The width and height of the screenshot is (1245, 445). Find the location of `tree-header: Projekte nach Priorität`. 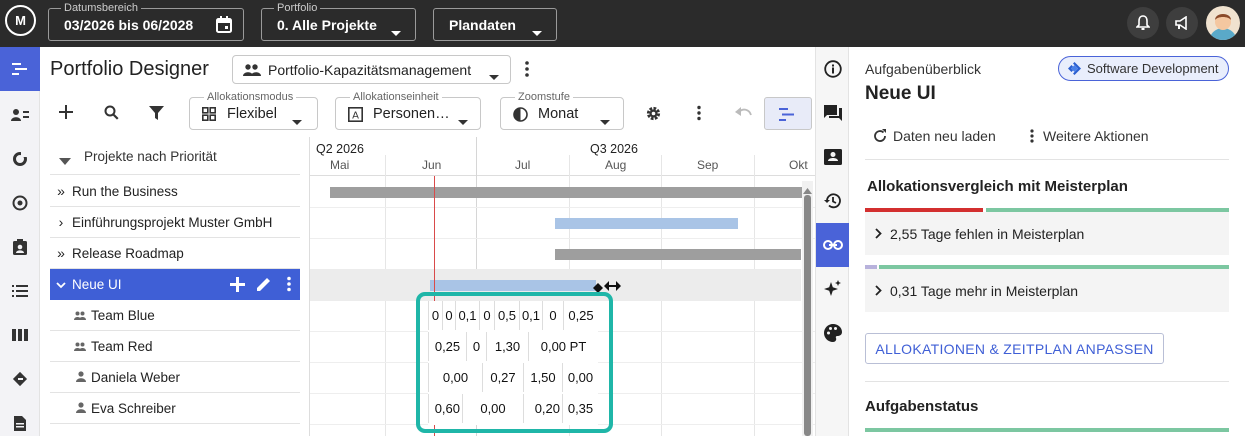

tree-header: Projekte nach Priorität is located at coordinates (175, 156).